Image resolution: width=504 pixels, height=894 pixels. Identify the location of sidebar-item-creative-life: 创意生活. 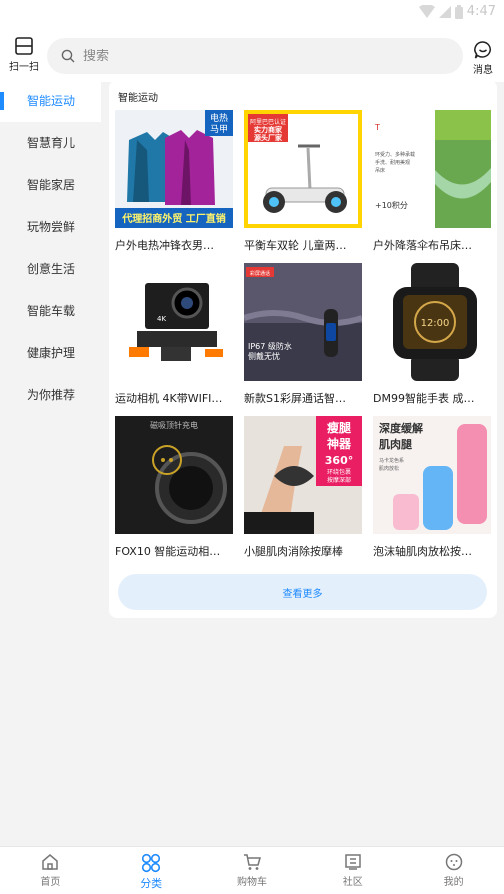
(50, 269).